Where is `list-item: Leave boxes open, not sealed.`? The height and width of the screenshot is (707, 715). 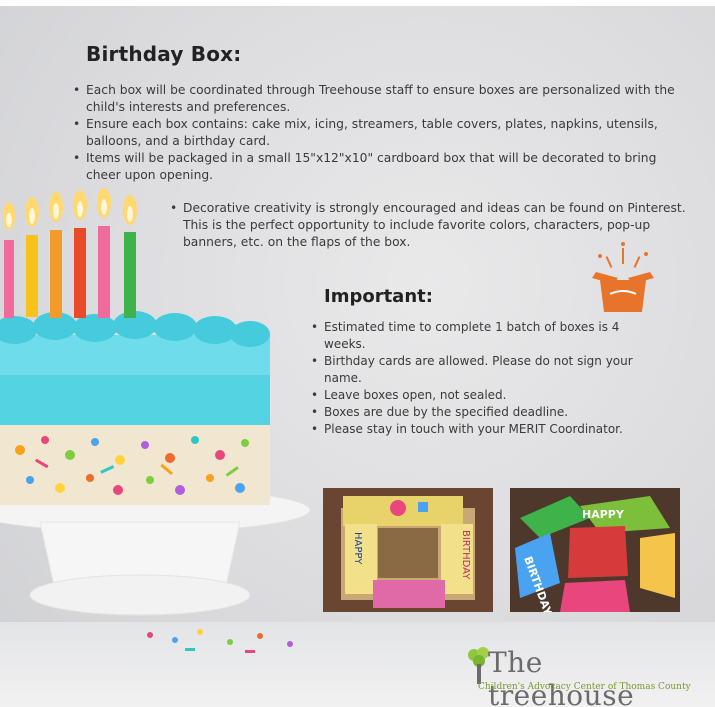 list-item: Leave boxes open, not sealed. is located at coordinates (486, 395).